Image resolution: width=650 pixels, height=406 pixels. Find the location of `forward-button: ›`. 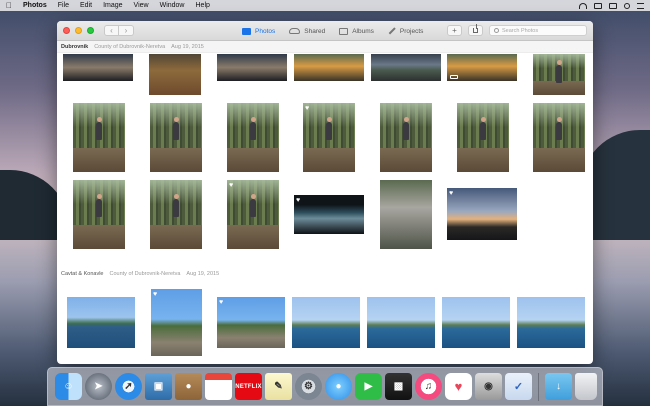

forward-button: › is located at coordinates (126, 30).